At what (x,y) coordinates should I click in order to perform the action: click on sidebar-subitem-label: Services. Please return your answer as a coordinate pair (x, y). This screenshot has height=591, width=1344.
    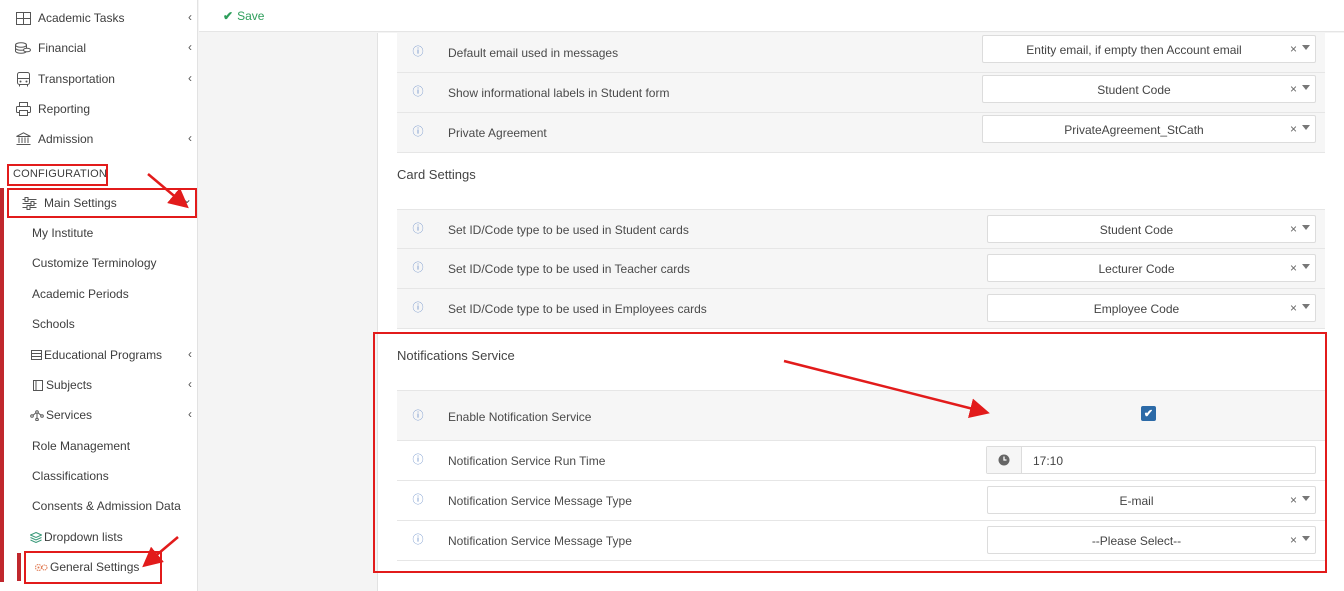
    Looking at the image, I should click on (69, 415).